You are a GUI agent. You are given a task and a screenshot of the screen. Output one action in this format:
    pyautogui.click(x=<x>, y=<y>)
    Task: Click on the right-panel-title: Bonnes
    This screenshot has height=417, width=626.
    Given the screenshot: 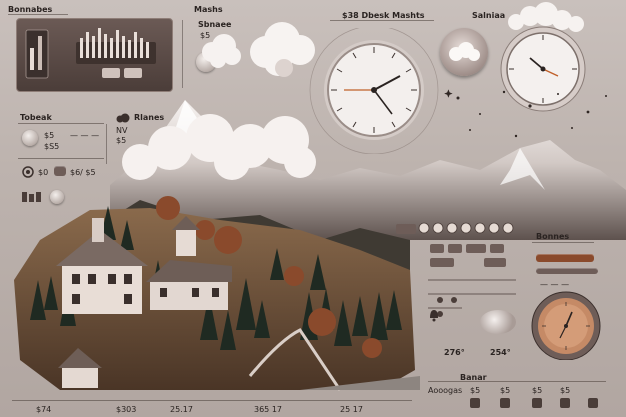 What is the action you would take?
    pyautogui.click(x=553, y=236)
    